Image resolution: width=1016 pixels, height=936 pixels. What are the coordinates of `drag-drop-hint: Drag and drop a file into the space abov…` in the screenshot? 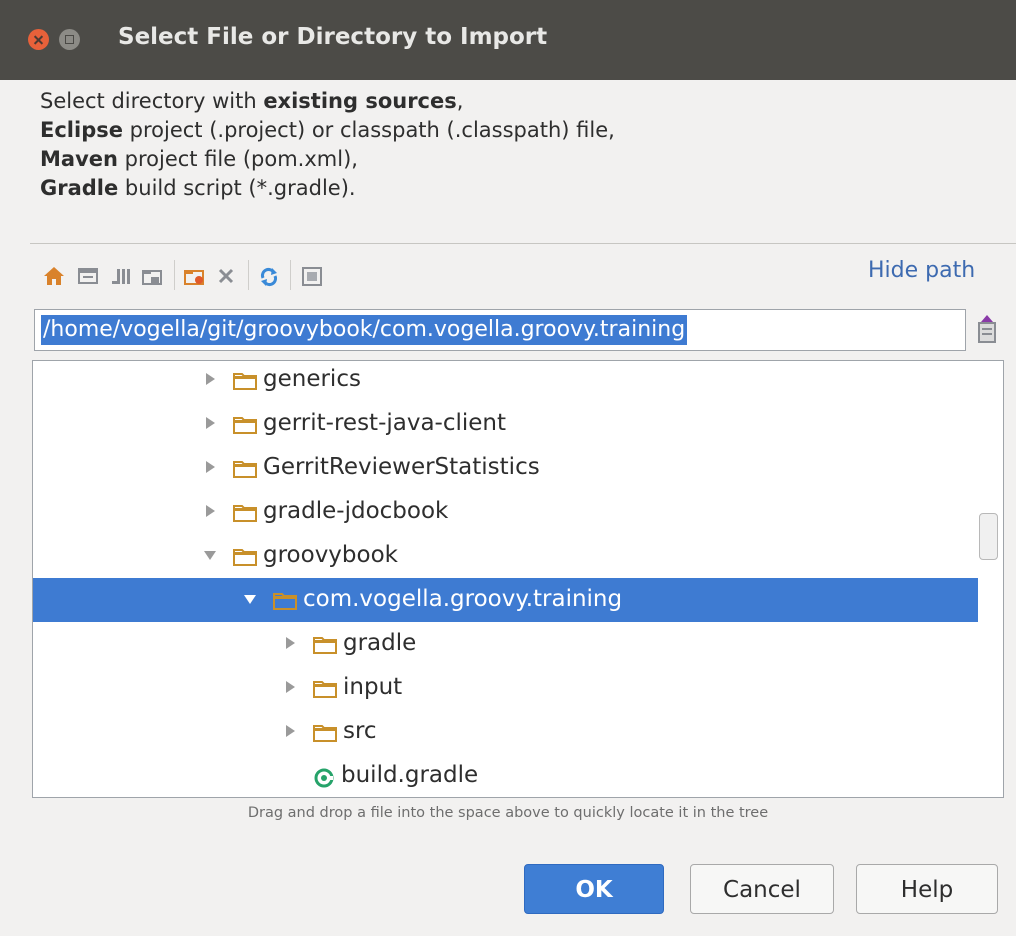 It's located at (508, 813).